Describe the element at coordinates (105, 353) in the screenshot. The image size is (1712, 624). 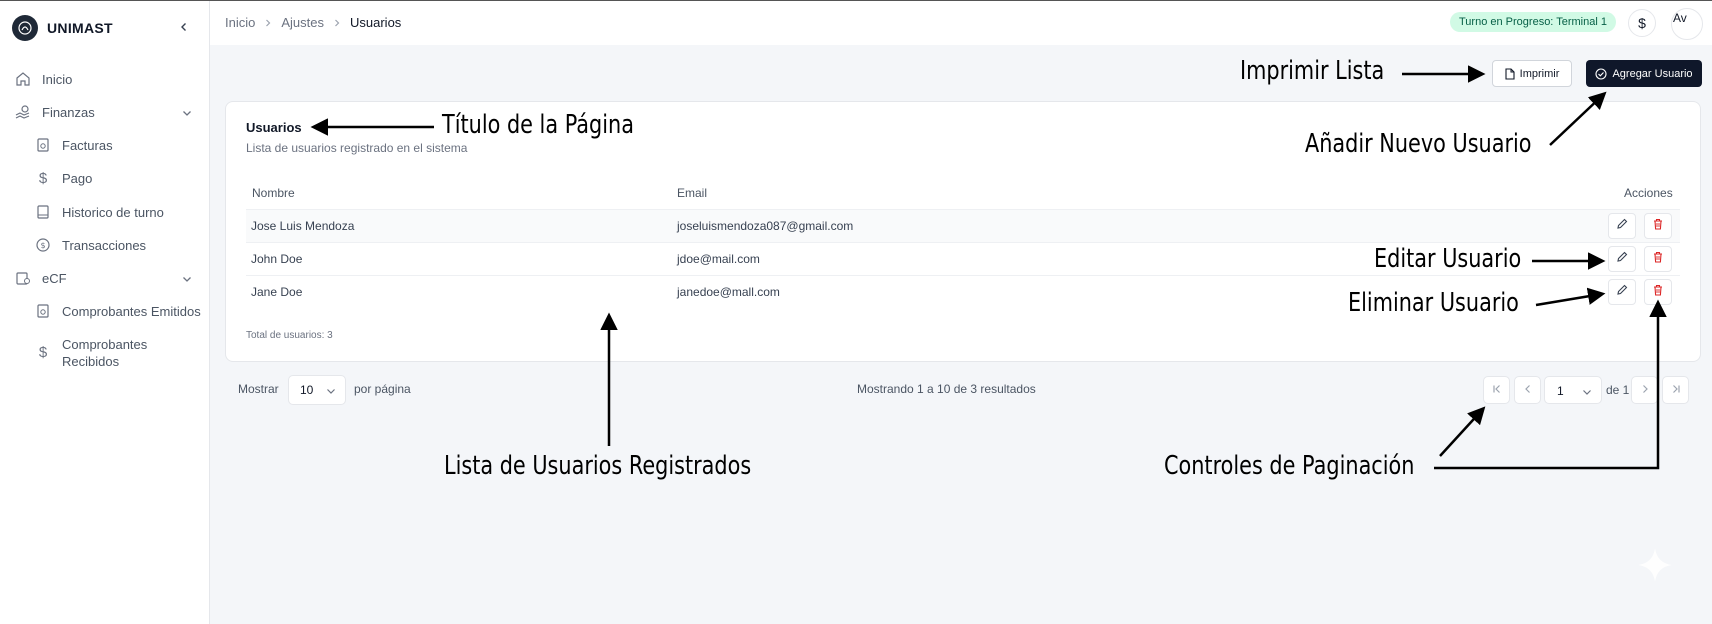
I see `sidebar-item-label: Comprobantes Recibidos` at that location.